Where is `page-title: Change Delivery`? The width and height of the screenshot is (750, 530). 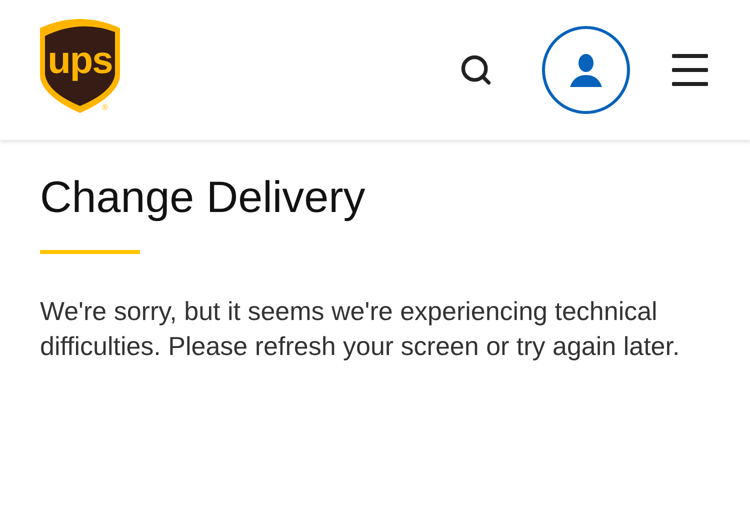 page-title: Change Delivery is located at coordinates (203, 198).